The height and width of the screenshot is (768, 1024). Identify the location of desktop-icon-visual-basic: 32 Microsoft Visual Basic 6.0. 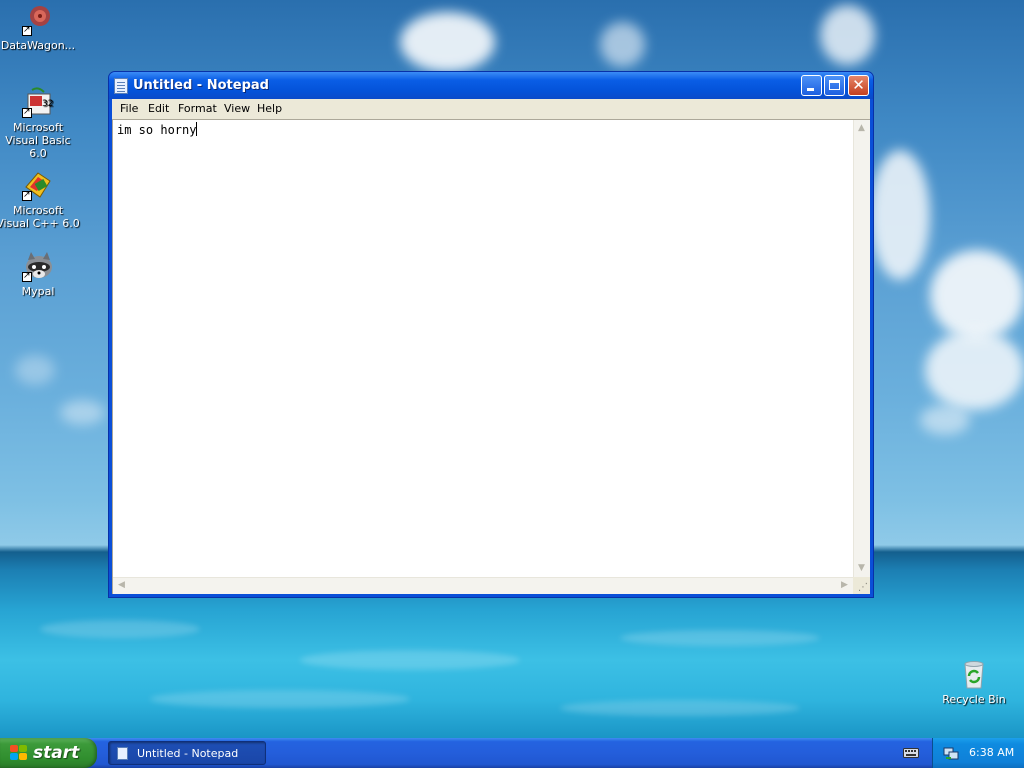
(40, 123).